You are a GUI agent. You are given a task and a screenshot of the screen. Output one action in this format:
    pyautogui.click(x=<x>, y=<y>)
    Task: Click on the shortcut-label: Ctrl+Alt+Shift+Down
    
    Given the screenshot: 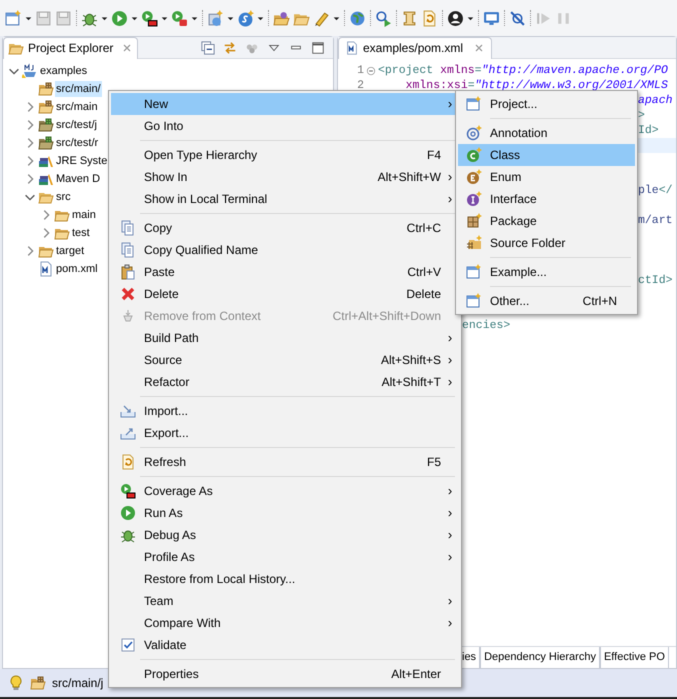 What is the action you would take?
    pyautogui.click(x=386, y=316)
    